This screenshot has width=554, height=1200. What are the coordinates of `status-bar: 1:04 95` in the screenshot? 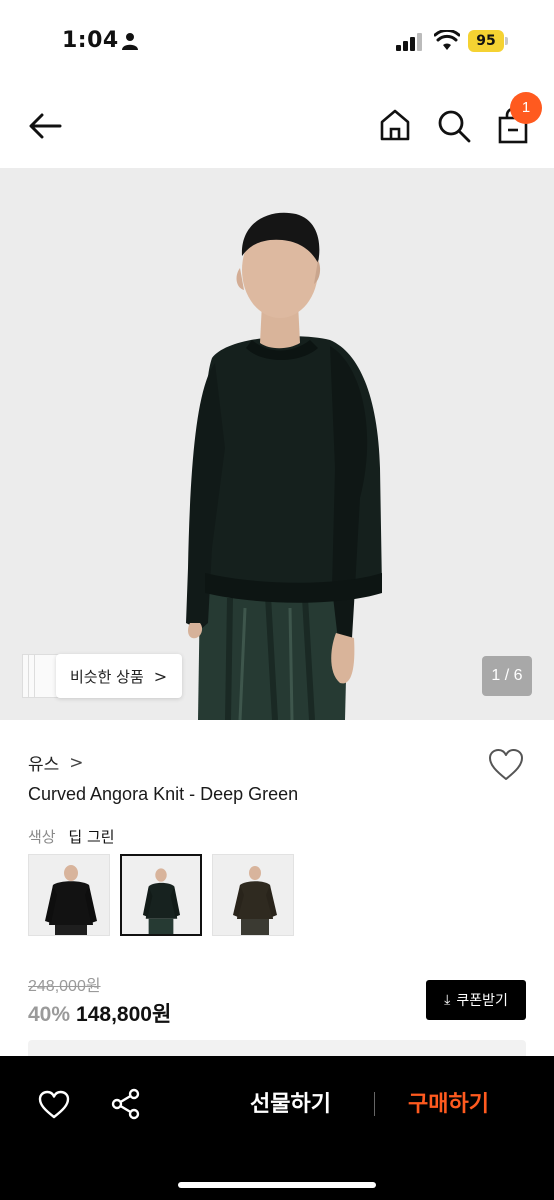 It's located at (277, 42).